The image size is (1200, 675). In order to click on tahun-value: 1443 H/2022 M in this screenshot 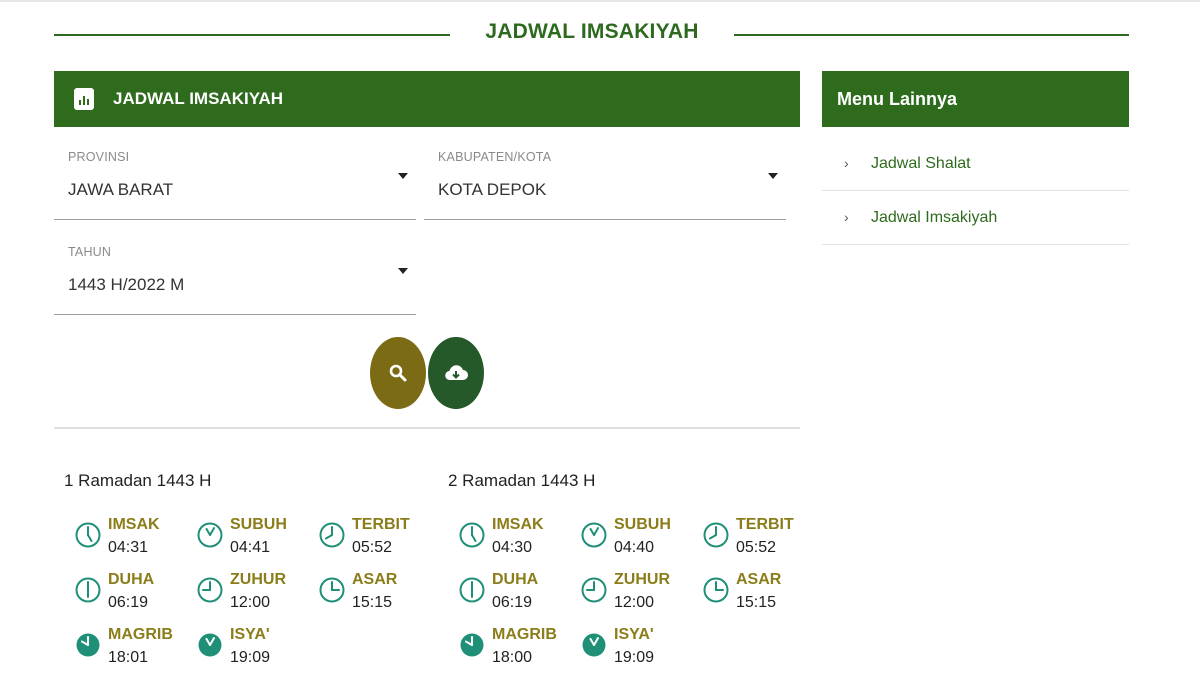, I will do `click(126, 284)`.